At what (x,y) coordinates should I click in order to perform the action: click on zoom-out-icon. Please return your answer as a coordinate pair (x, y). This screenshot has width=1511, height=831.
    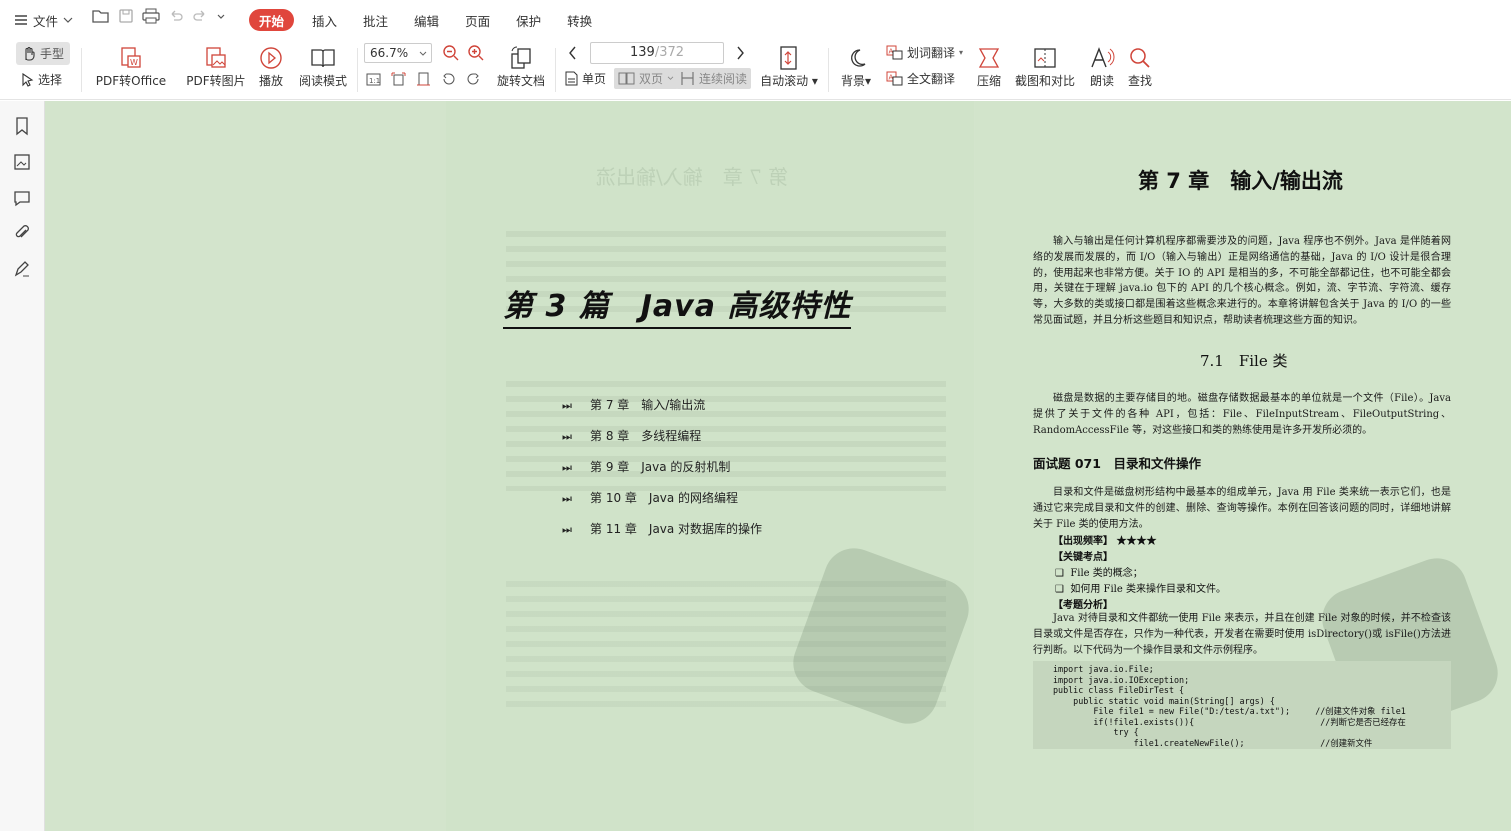
    Looking at the image, I should click on (451, 53).